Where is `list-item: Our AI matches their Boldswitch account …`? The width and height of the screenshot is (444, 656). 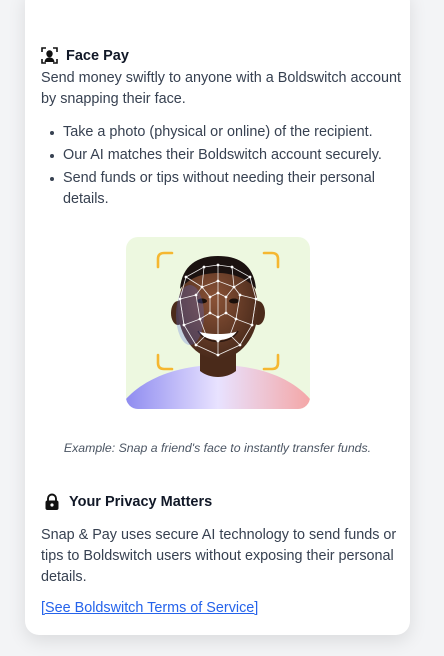
list-item: Our AI matches their Boldswitch account … is located at coordinates (236, 155).